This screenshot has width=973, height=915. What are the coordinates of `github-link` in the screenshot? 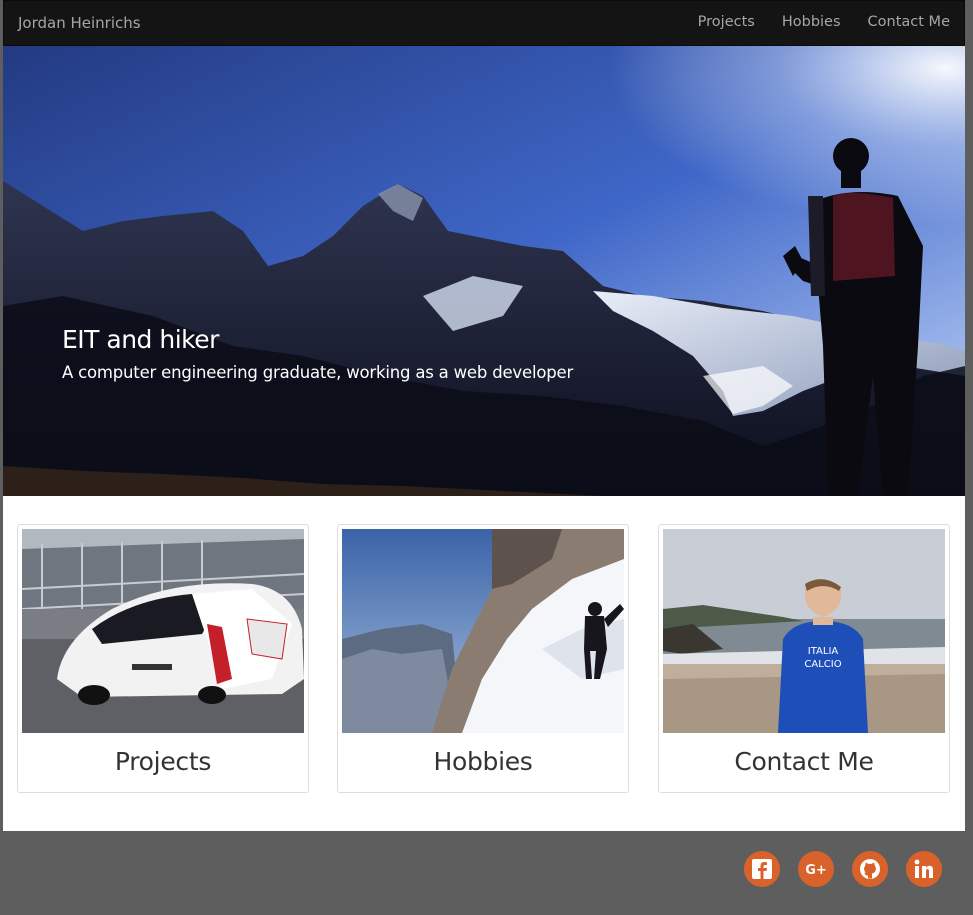 It's located at (870, 869).